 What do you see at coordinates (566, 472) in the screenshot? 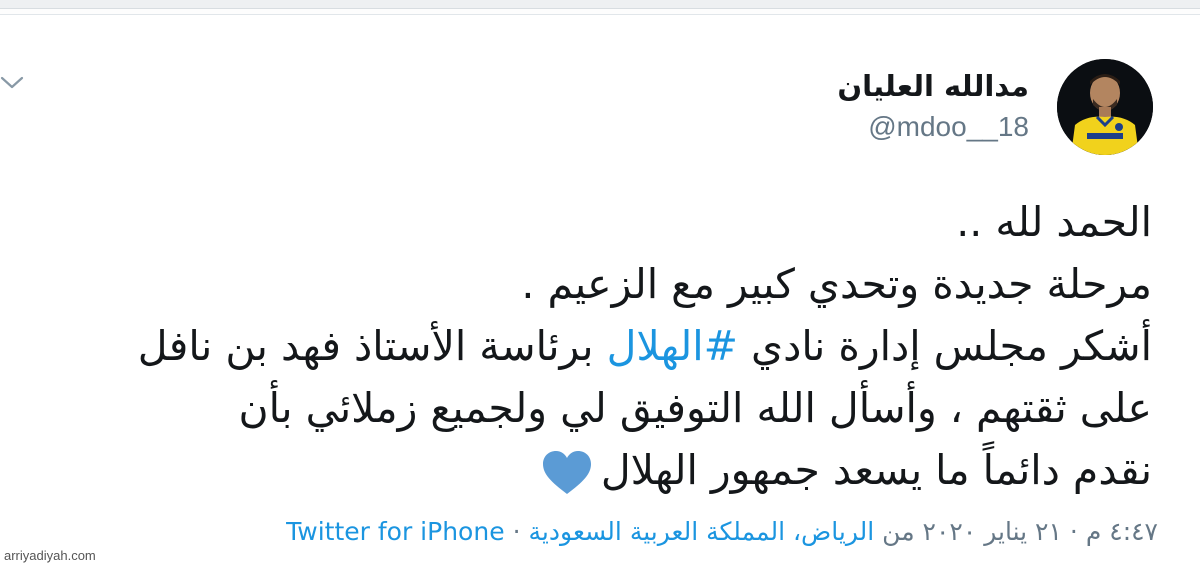
I see `blue-heart-icon` at bounding box center [566, 472].